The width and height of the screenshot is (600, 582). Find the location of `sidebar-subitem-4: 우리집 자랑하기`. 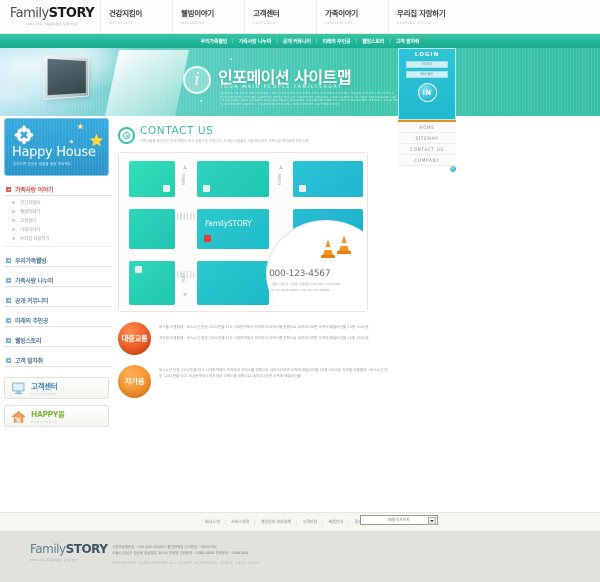

sidebar-subitem-4: 우리집 자랑하기 is located at coordinates (58, 238).